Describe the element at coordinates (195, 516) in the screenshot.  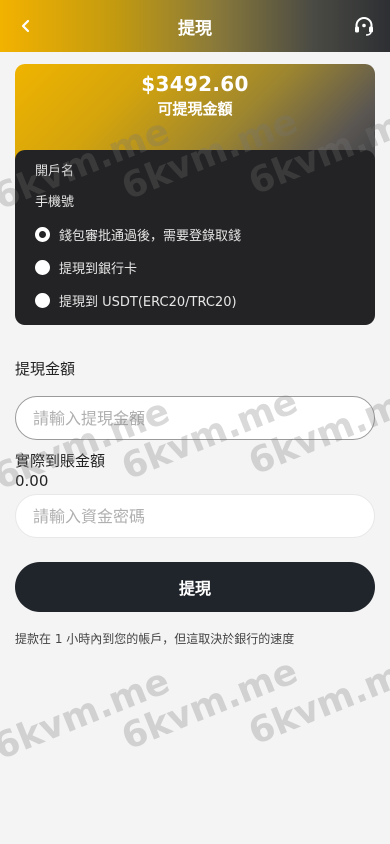
I see `fund-password-input` at that location.